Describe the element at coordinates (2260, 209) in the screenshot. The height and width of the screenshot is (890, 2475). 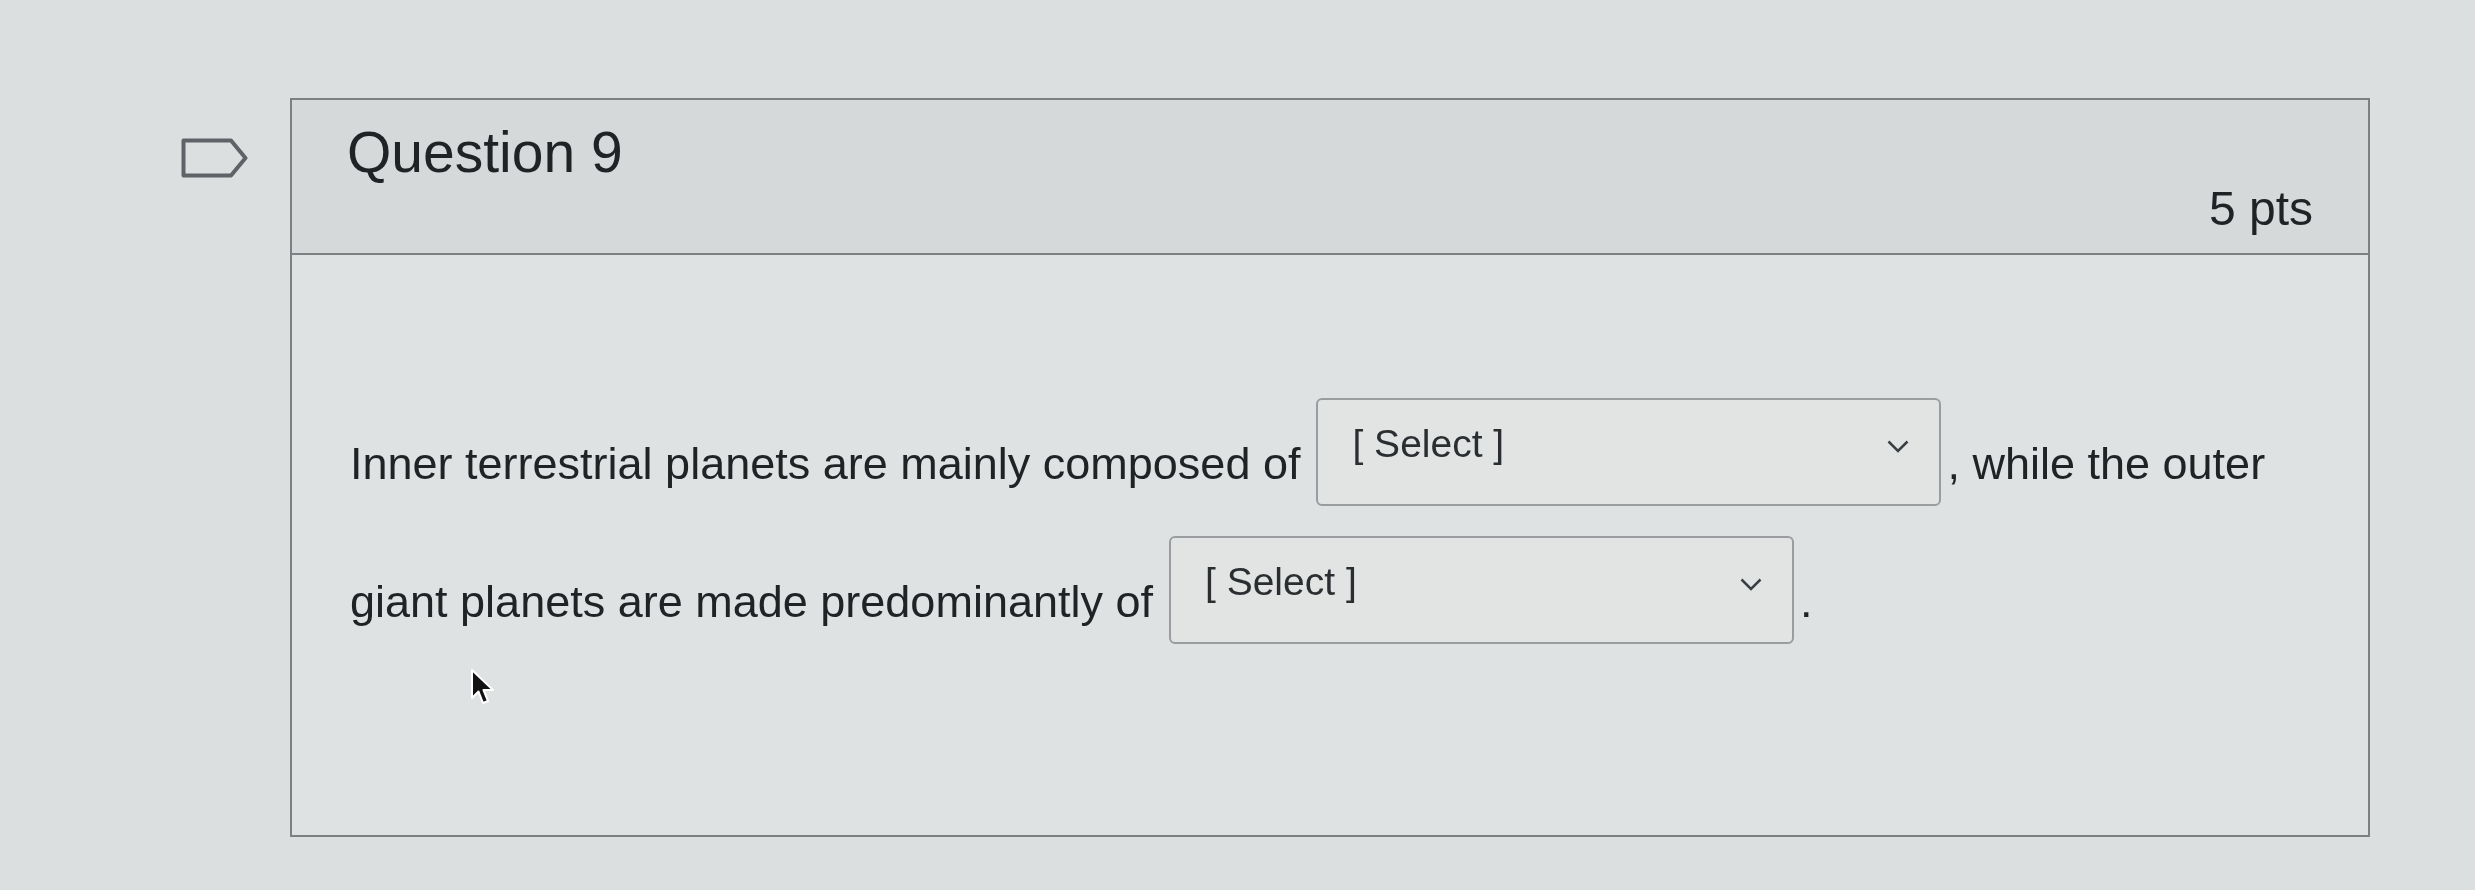
I see `question-points: 5 pts` at that location.